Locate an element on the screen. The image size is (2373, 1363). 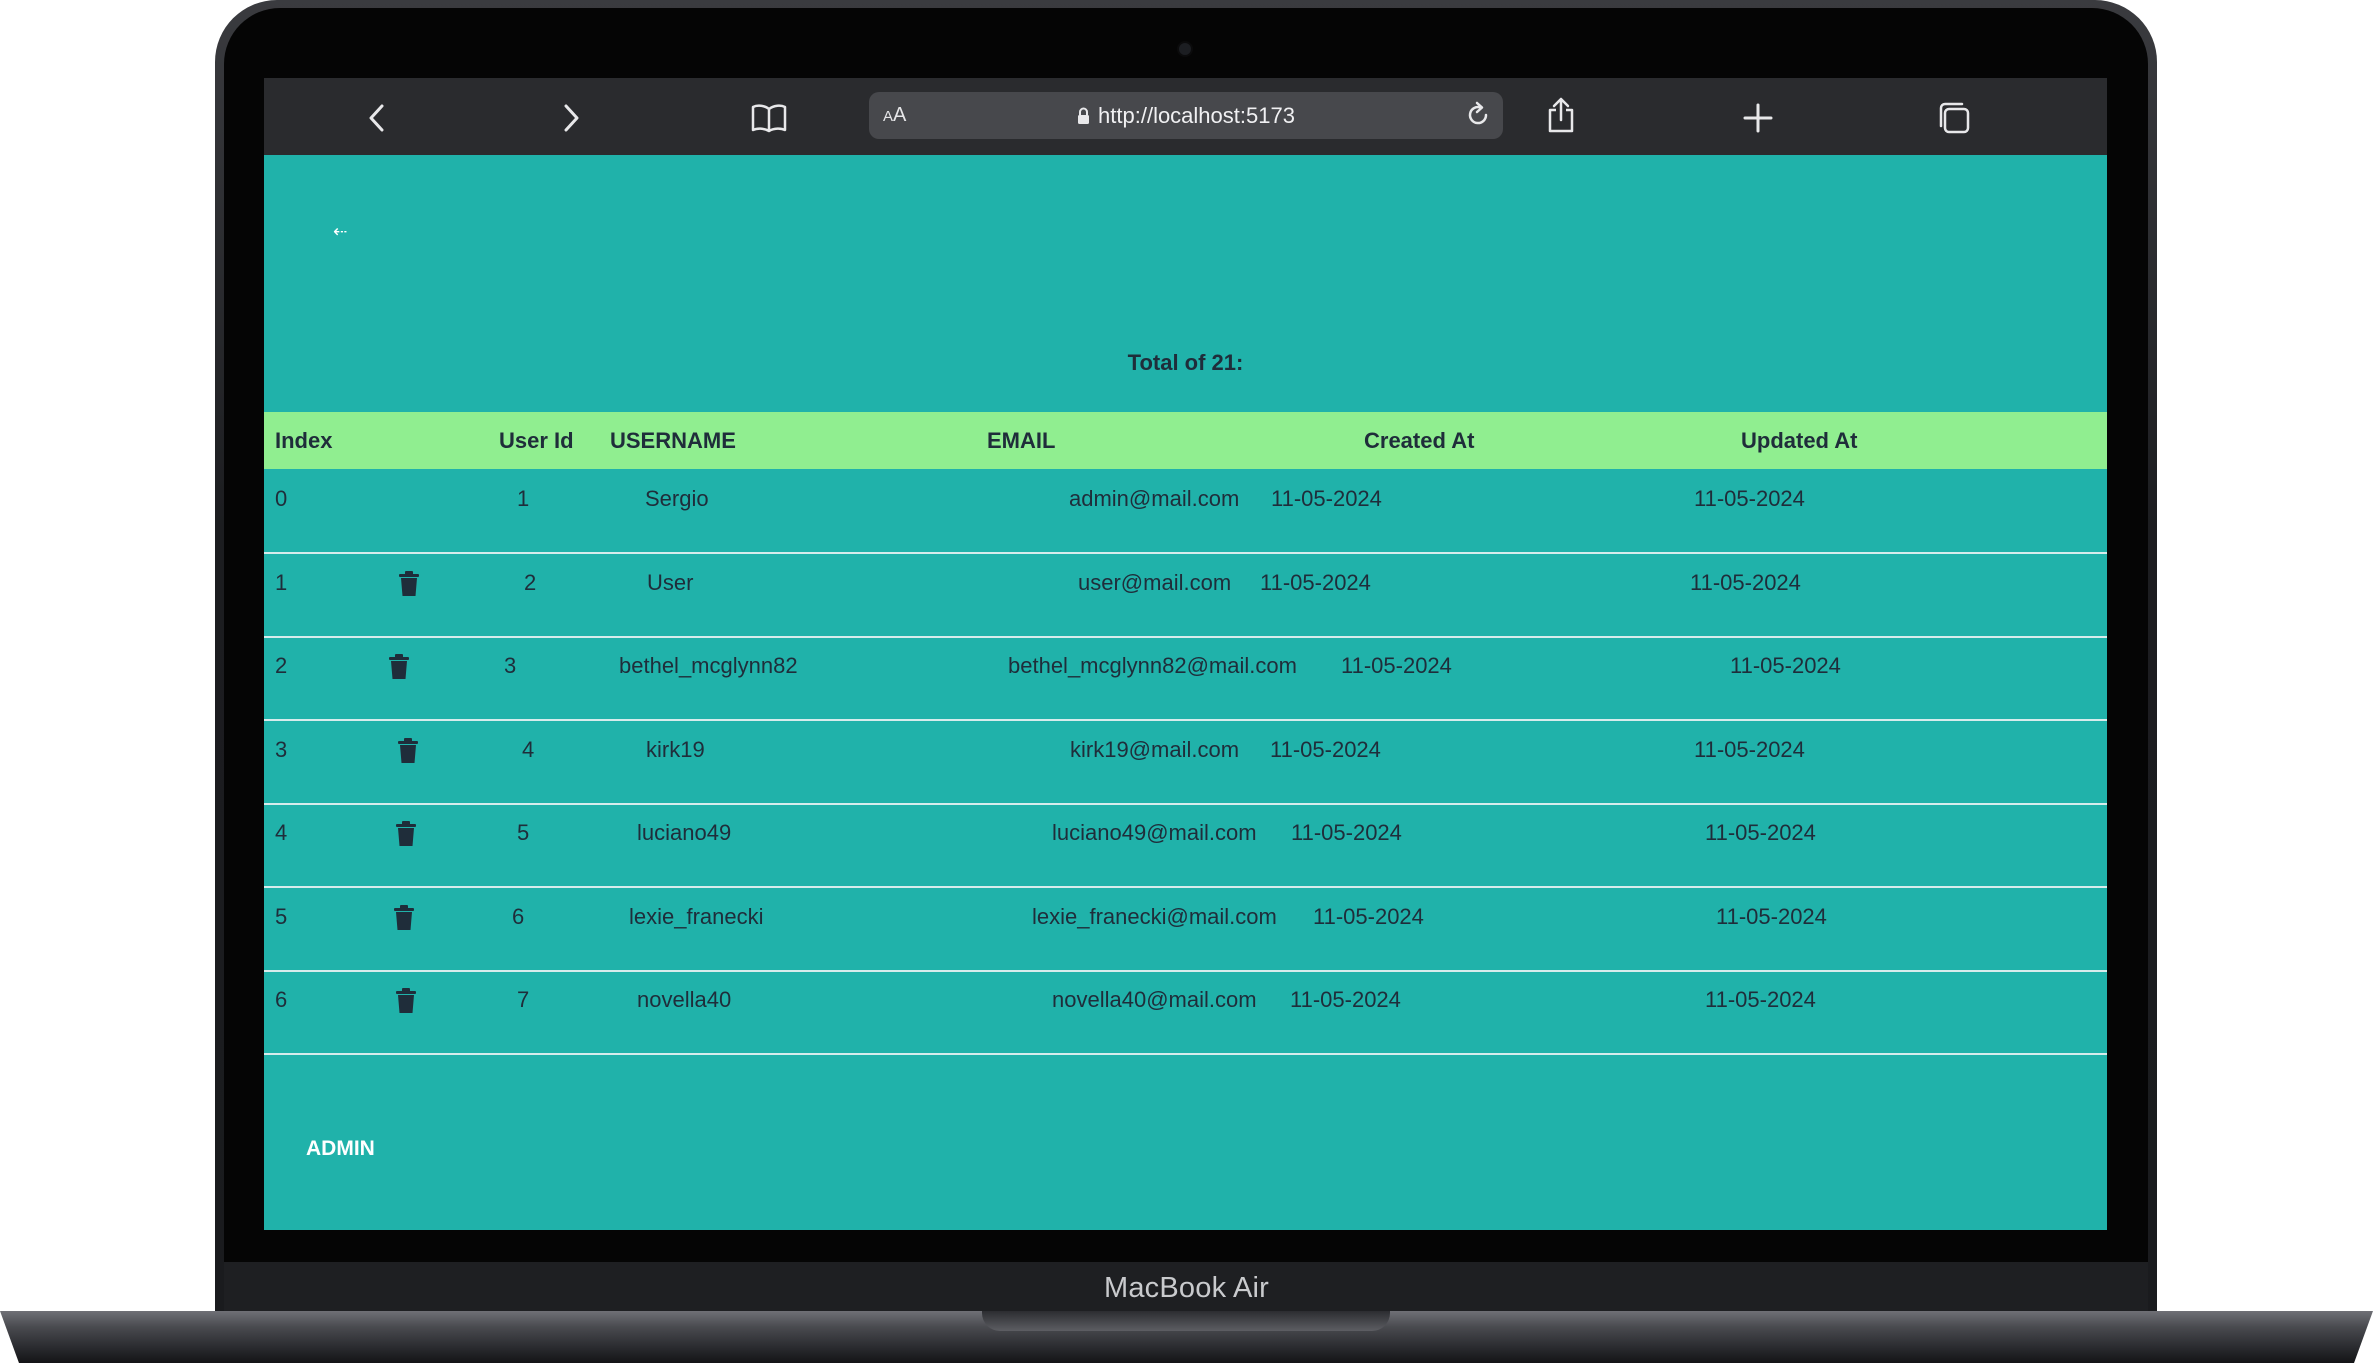
back-link: ⇠ is located at coordinates (340, 232).